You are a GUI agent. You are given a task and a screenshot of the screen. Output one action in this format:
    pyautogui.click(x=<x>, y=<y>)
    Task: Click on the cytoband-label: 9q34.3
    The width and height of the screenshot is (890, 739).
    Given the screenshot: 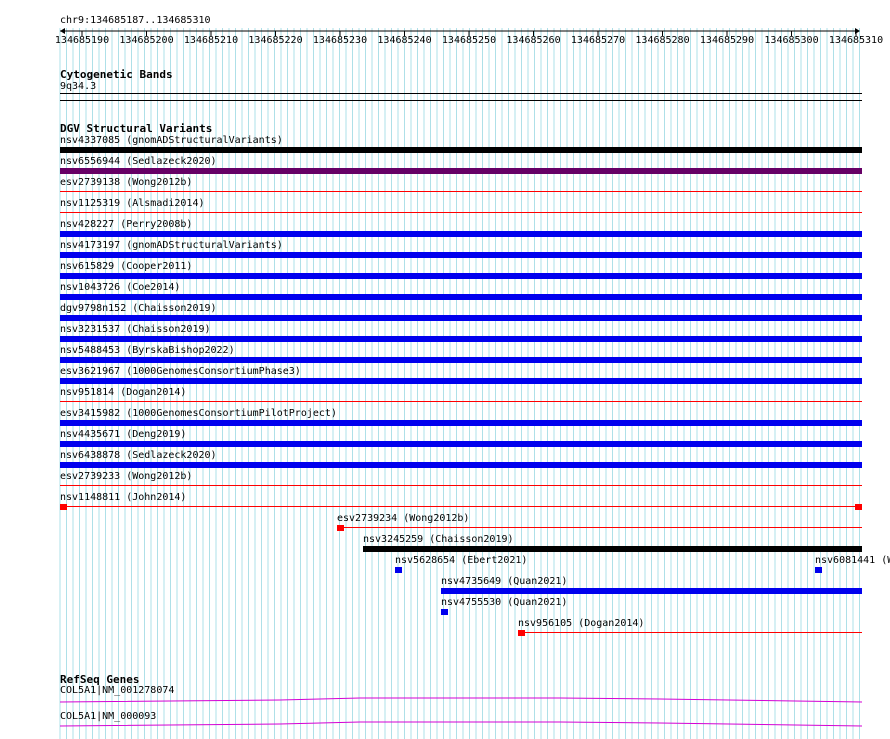 What is the action you would take?
    pyautogui.click(x=78, y=86)
    